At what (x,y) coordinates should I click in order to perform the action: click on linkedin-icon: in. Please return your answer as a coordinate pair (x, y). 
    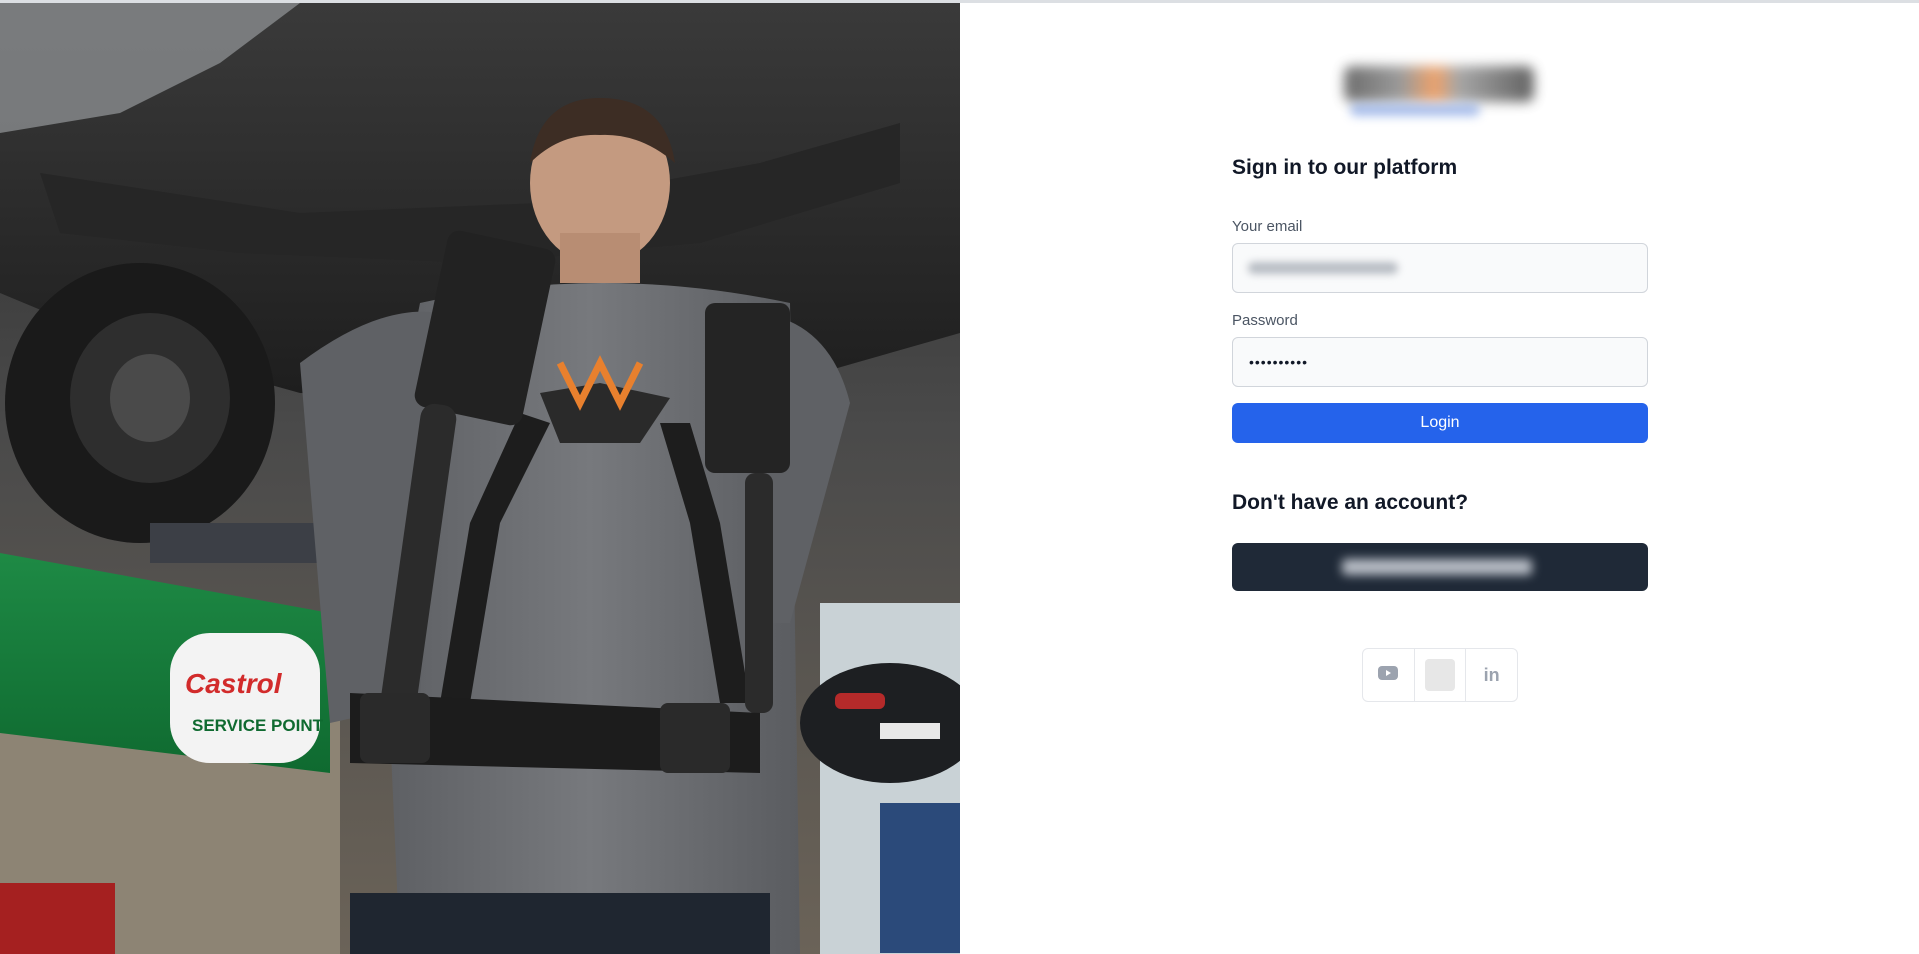
    Looking at the image, I should click on (1491, 674).